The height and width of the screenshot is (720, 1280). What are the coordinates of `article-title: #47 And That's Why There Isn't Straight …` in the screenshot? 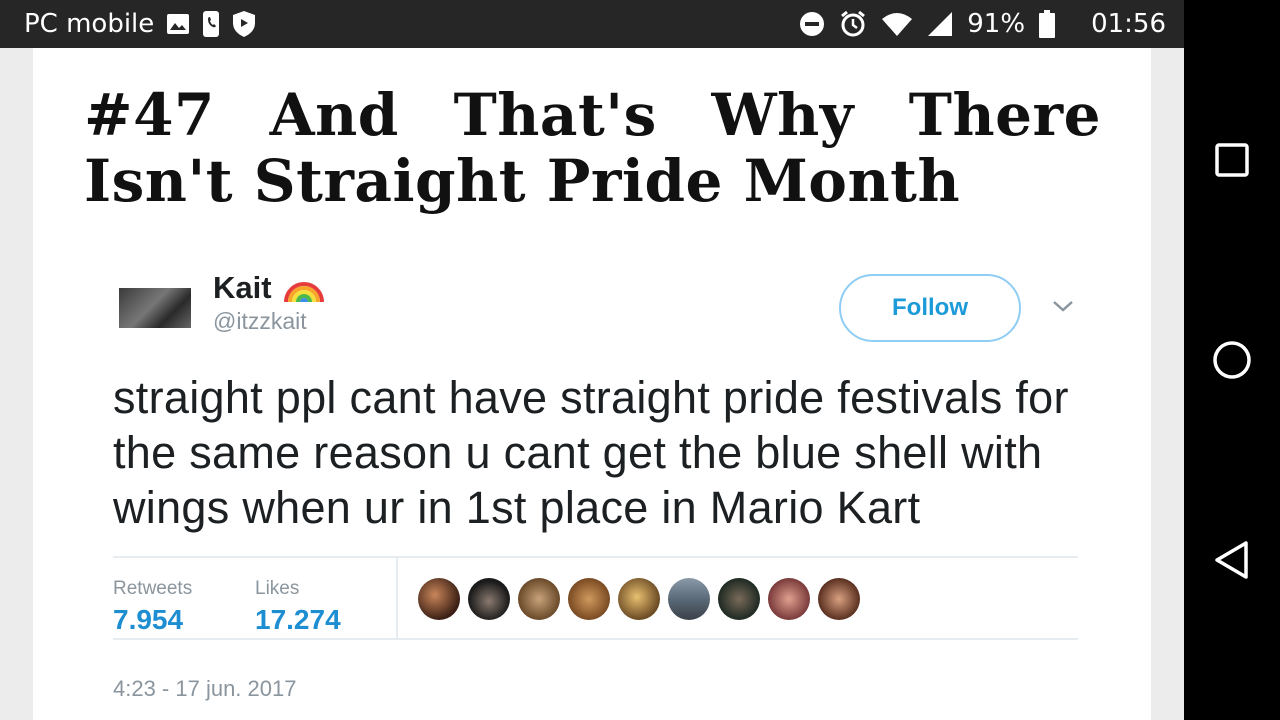 It's located at (592, 148).